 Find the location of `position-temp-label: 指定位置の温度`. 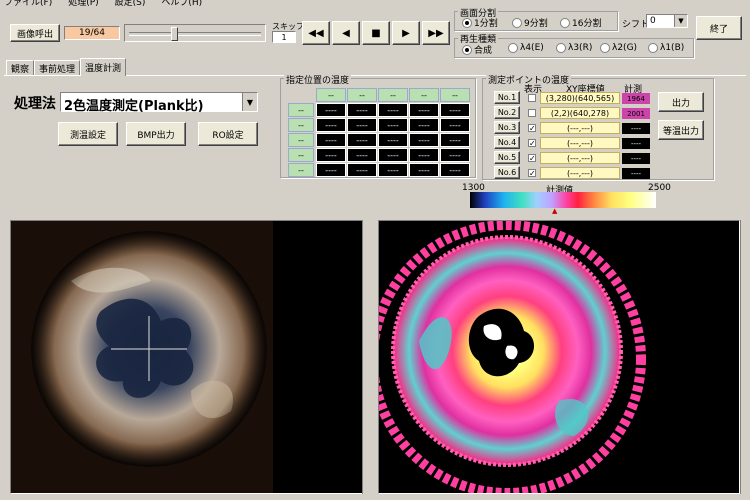

position-temp-label: 指定位置の温度 is located at coordinates (318, 79).